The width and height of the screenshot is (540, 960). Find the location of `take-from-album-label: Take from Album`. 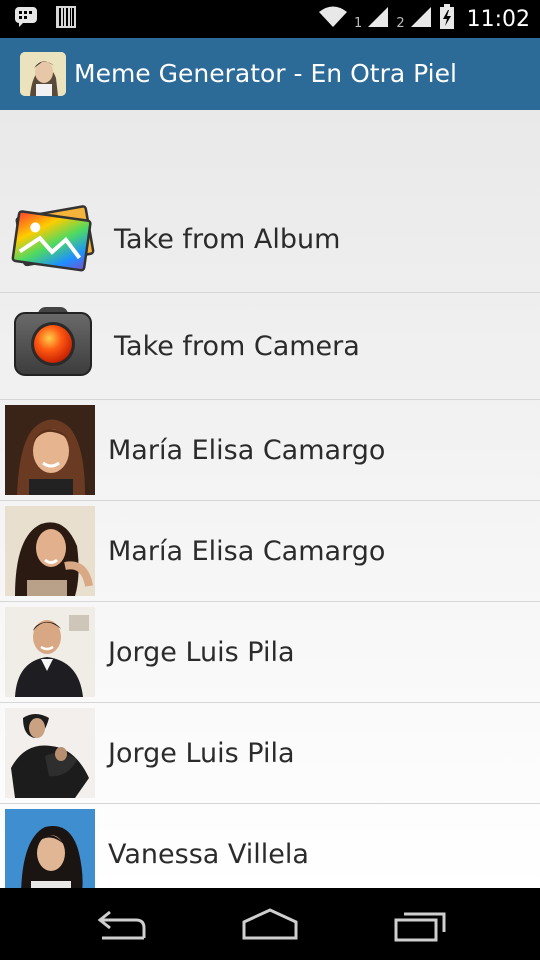

take-from-album-label: Take from Album is located at coordinates (227, 239).